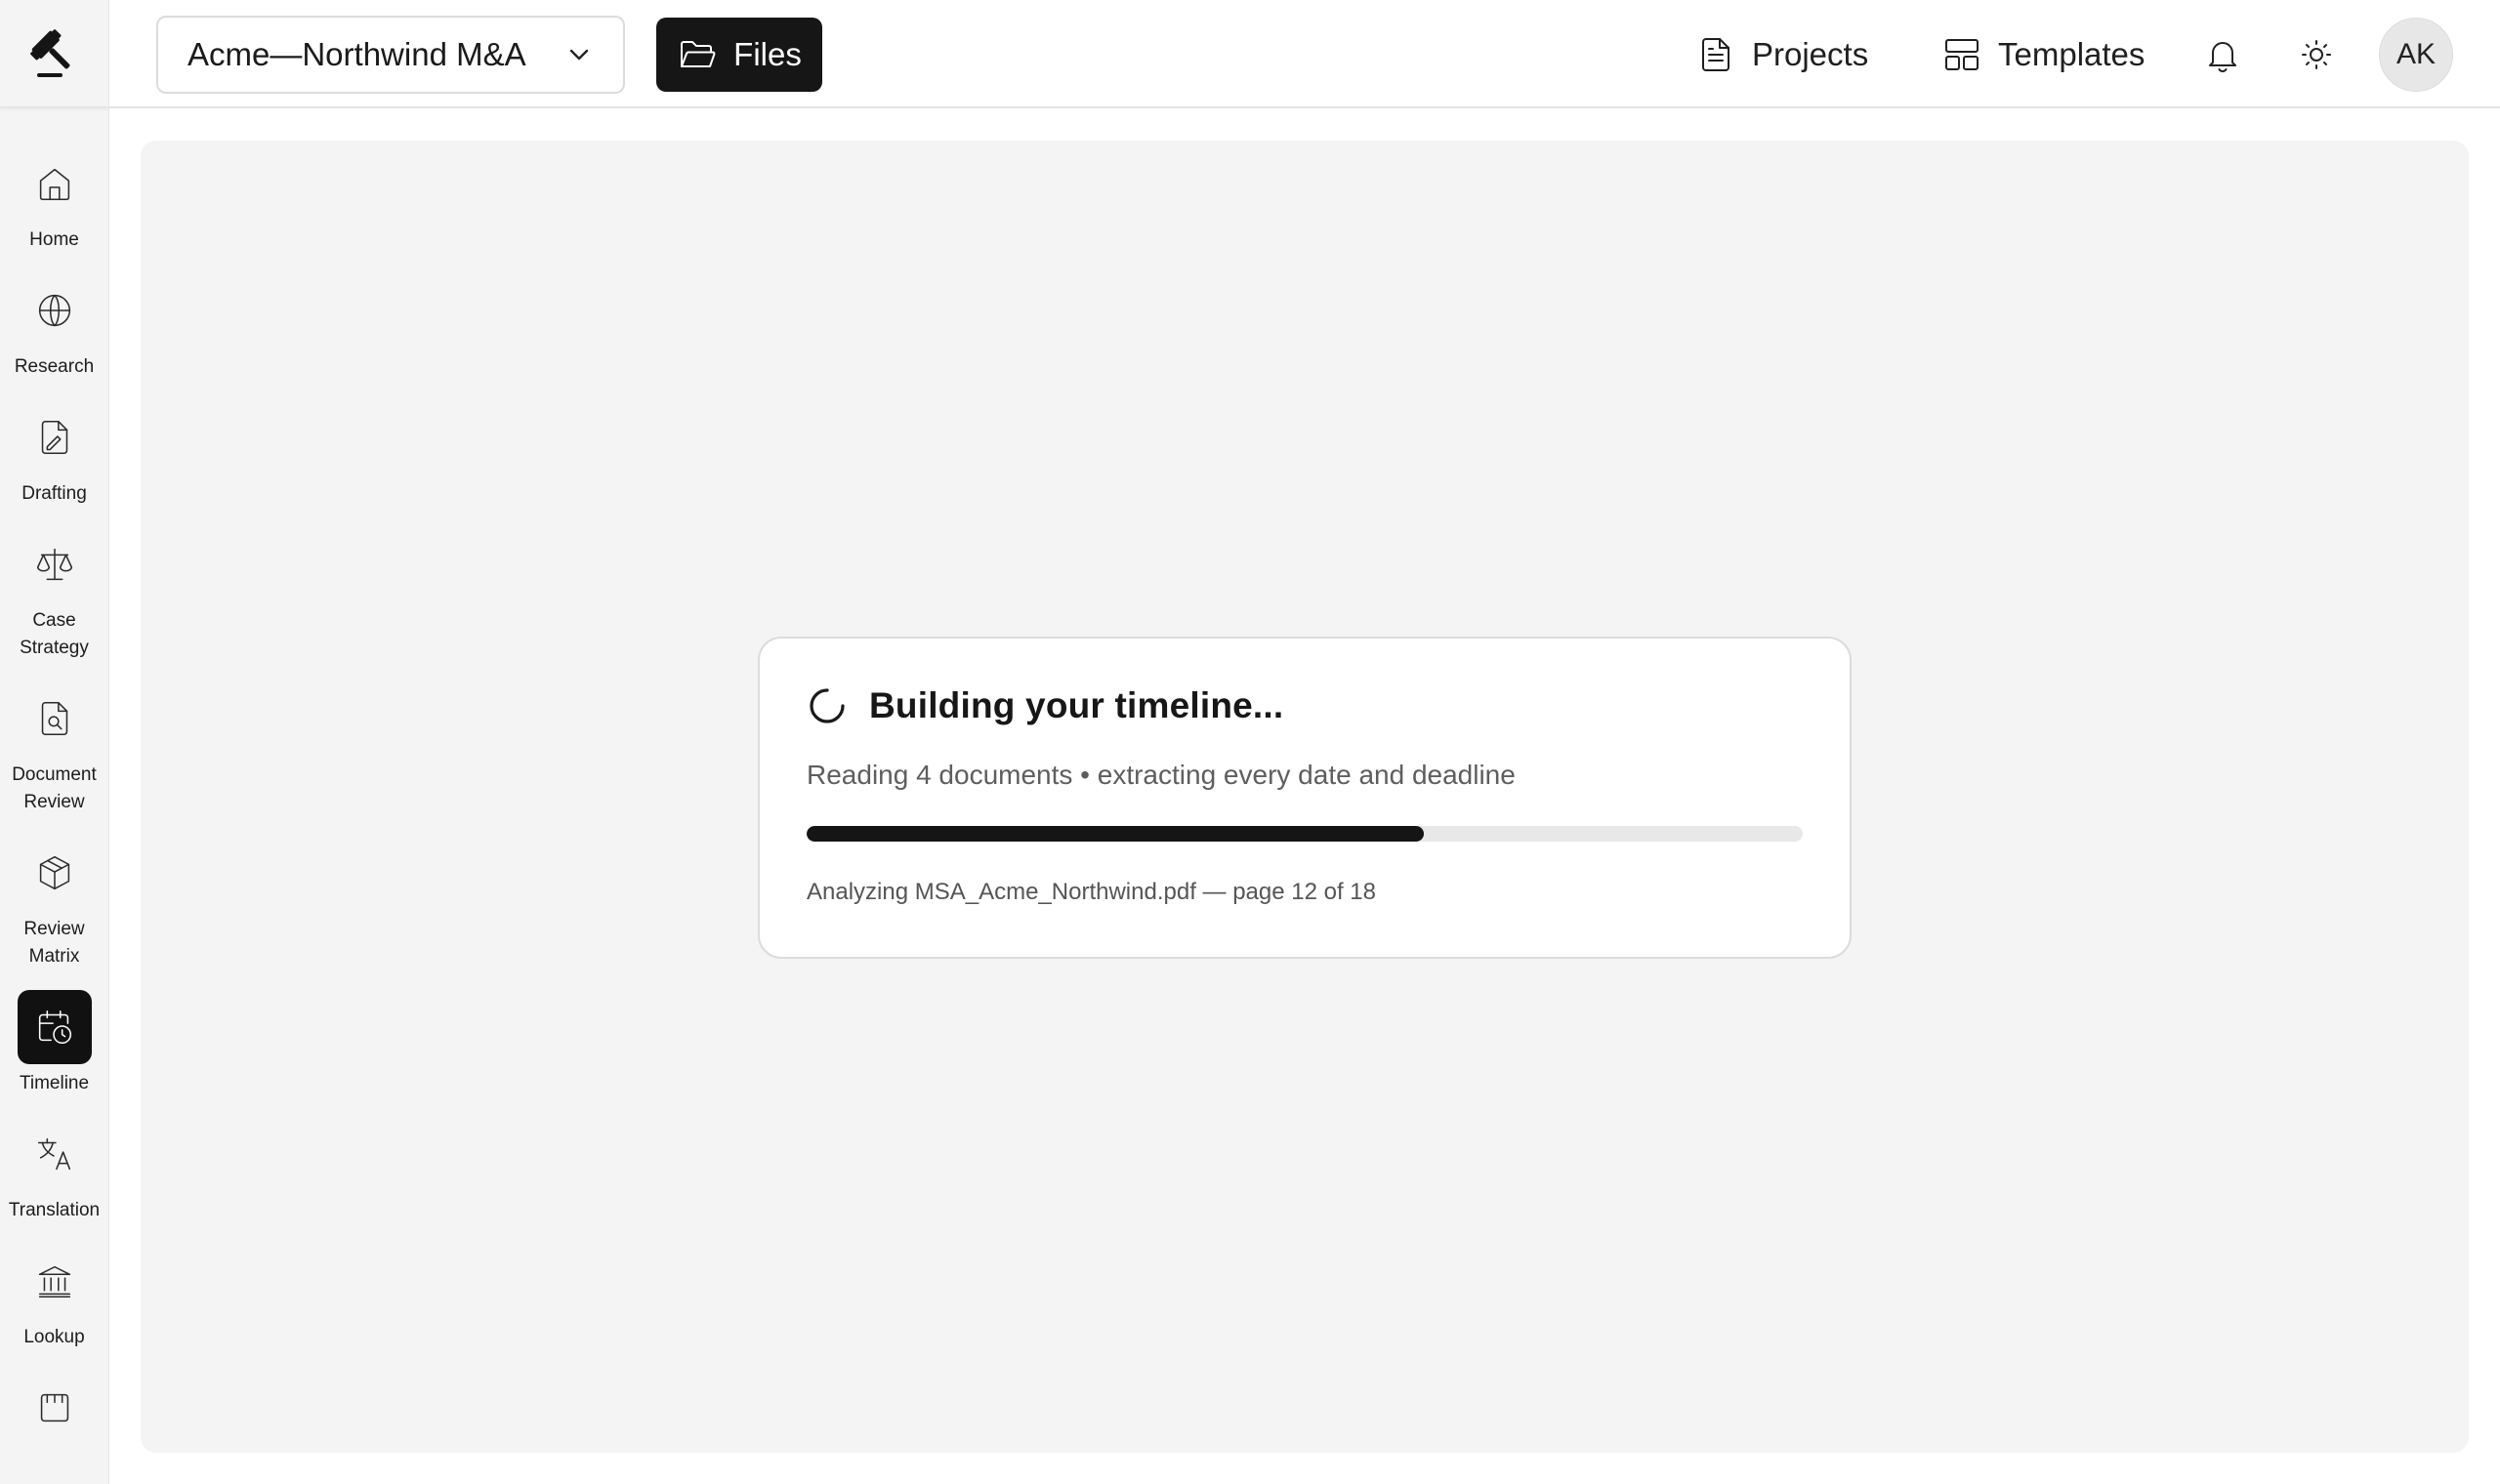 Image resolution: width=2500 pixels, height=1484 pixels. I want to click on theme-toggle-button, so click(2316, 55).